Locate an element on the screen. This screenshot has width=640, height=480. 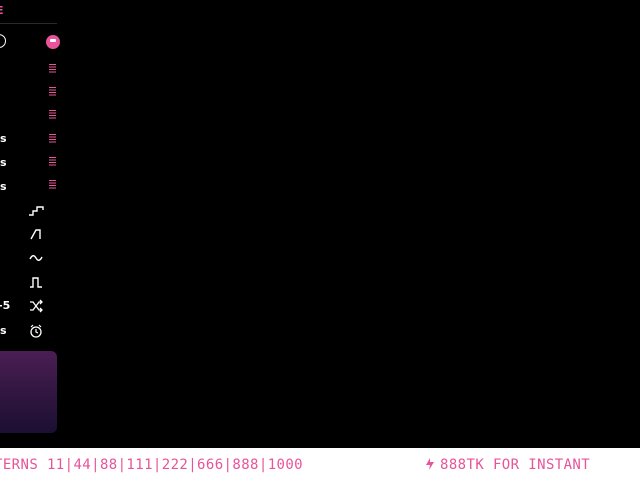
sine-wave-icon is located at coordinates (36, 258).